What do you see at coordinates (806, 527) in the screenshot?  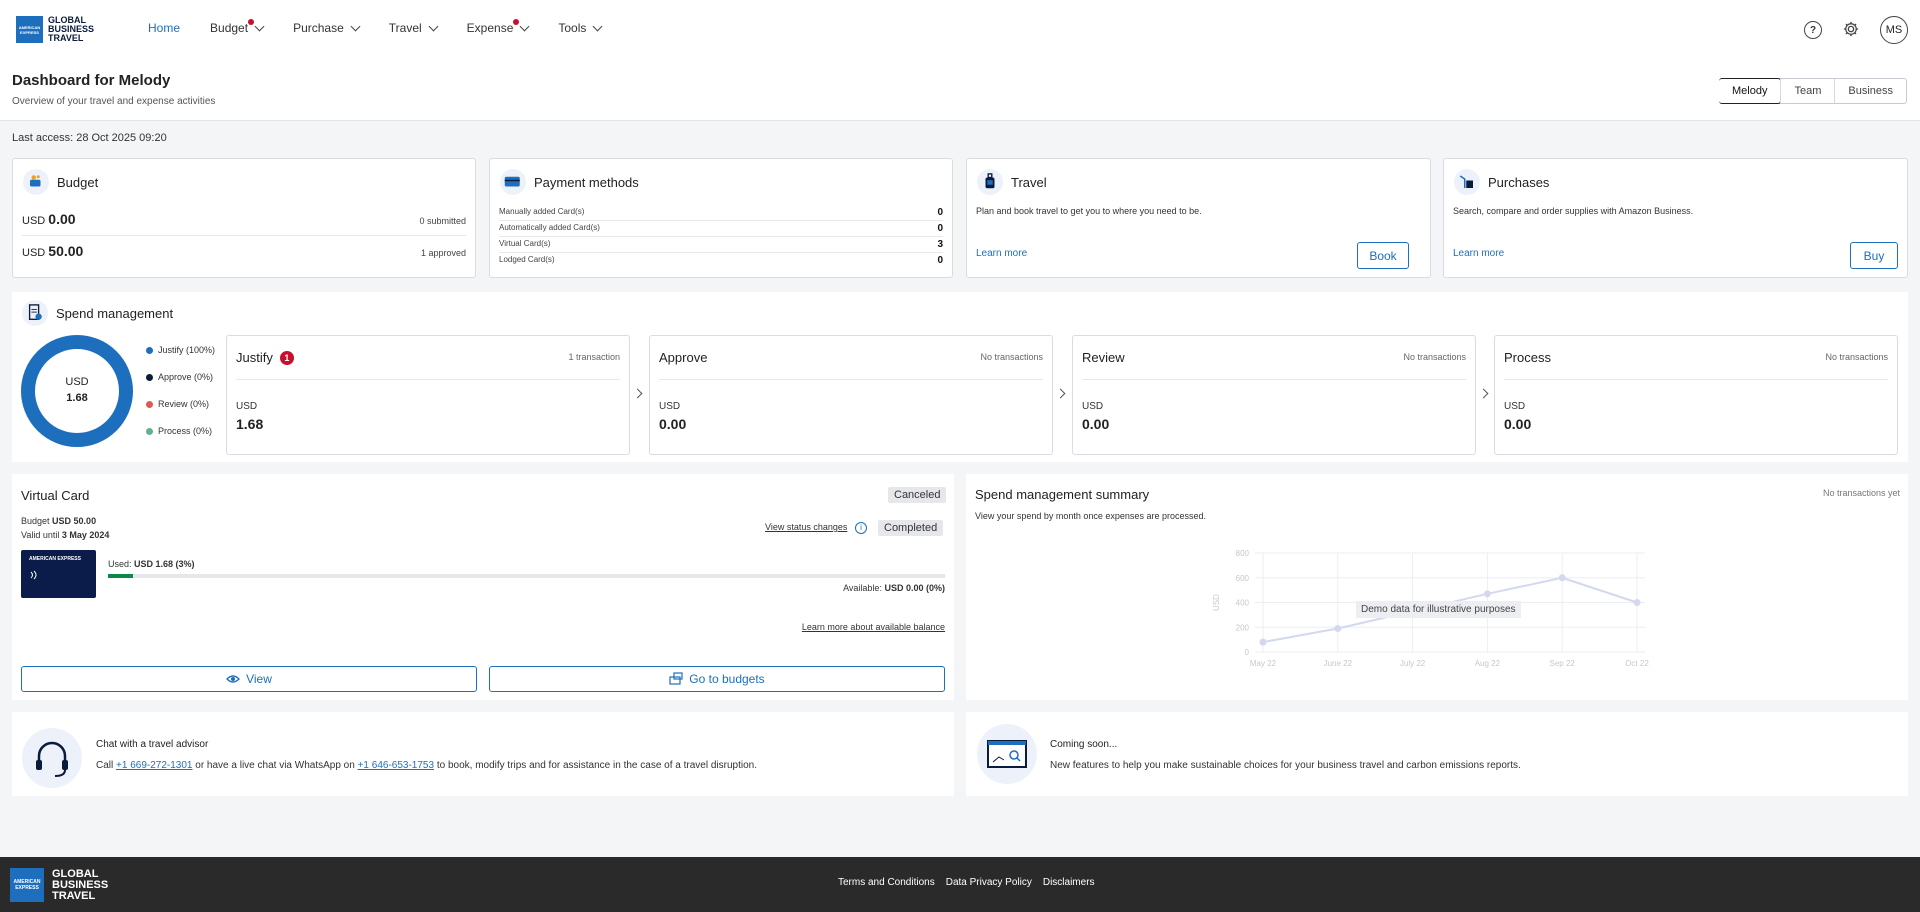 I see `view-status-changes-link: View status changes` at bounding box center [806, 527].